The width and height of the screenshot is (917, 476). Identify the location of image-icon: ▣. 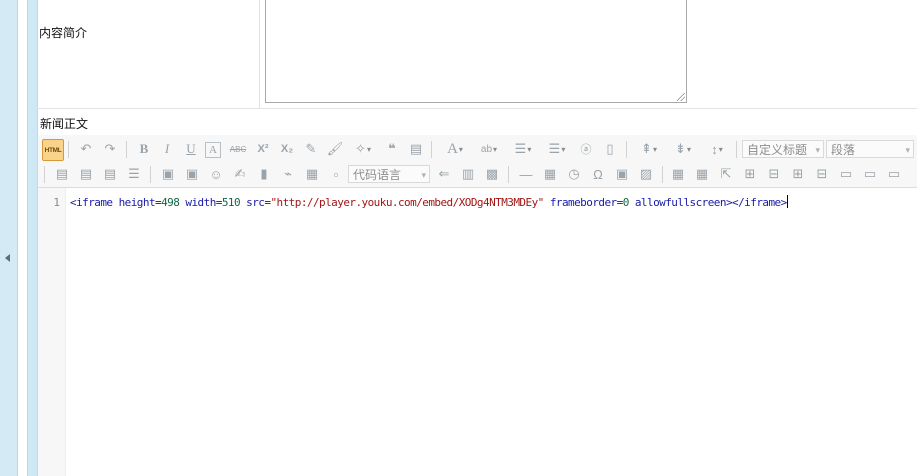
(168, 174).